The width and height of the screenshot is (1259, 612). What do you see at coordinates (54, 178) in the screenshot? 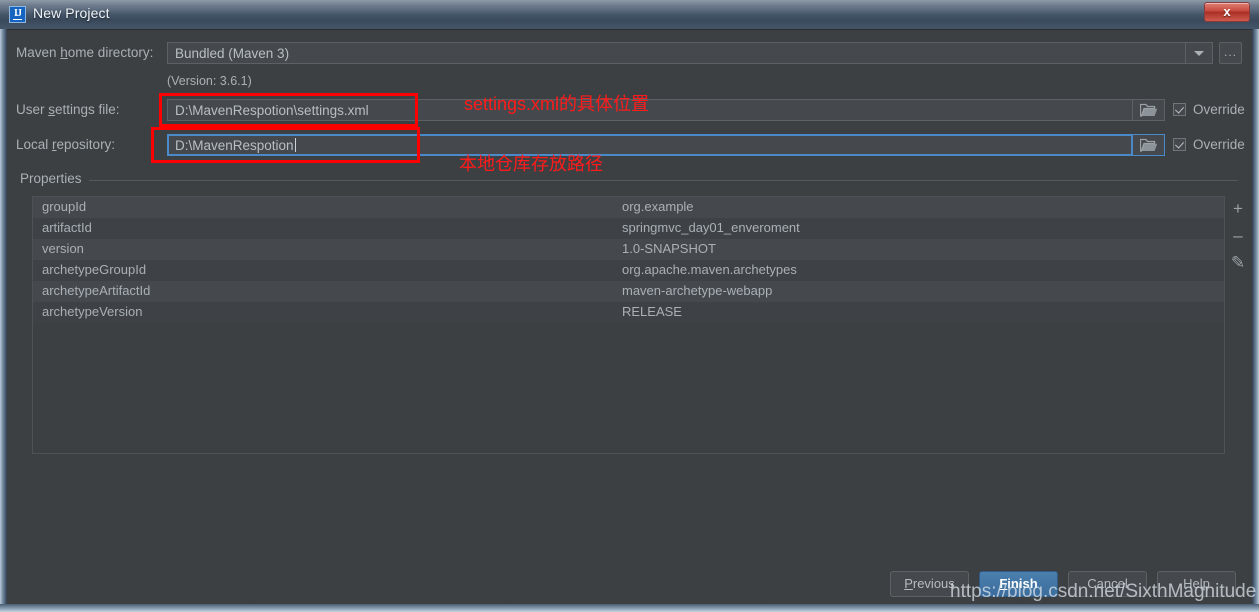
I see `properties-legend: Properties` at bounding box center [54, 178].